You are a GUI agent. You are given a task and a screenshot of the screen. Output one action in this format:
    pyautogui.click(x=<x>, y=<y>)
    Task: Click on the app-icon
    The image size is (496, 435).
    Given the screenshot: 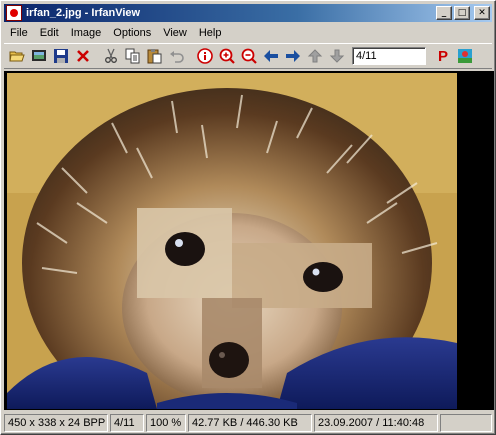 What is the action you would take?
    pyautogui.click(x=14, y=13)
    